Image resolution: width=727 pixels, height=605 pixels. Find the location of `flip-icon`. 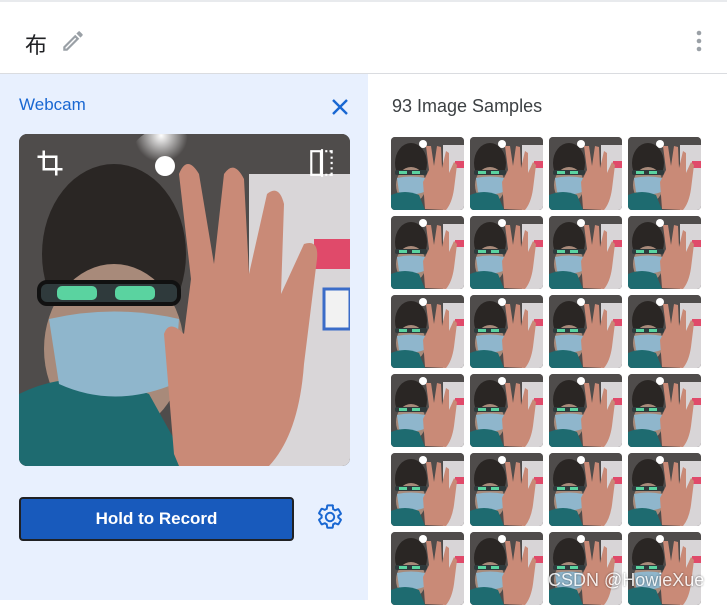

flip-icon is located at coordinates (322, 163).